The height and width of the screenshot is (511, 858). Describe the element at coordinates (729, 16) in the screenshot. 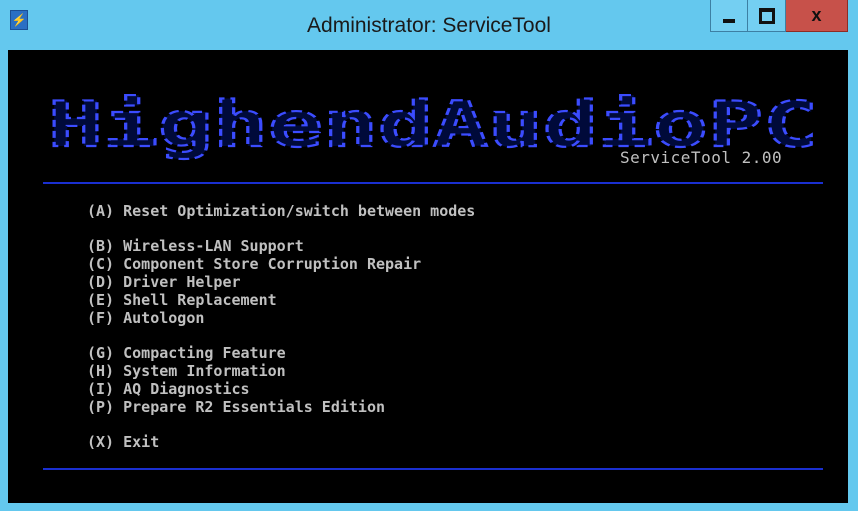

I see `minimize-button` at that location.